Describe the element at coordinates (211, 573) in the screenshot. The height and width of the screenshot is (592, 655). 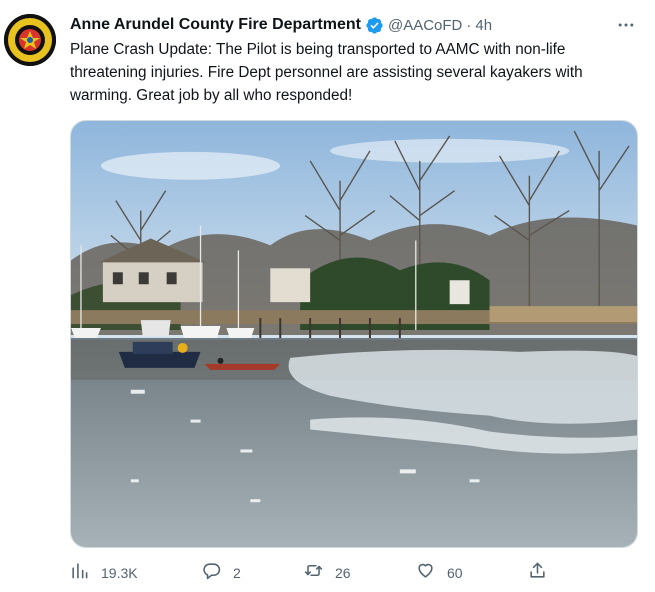
I see `reply-icon` at that location.